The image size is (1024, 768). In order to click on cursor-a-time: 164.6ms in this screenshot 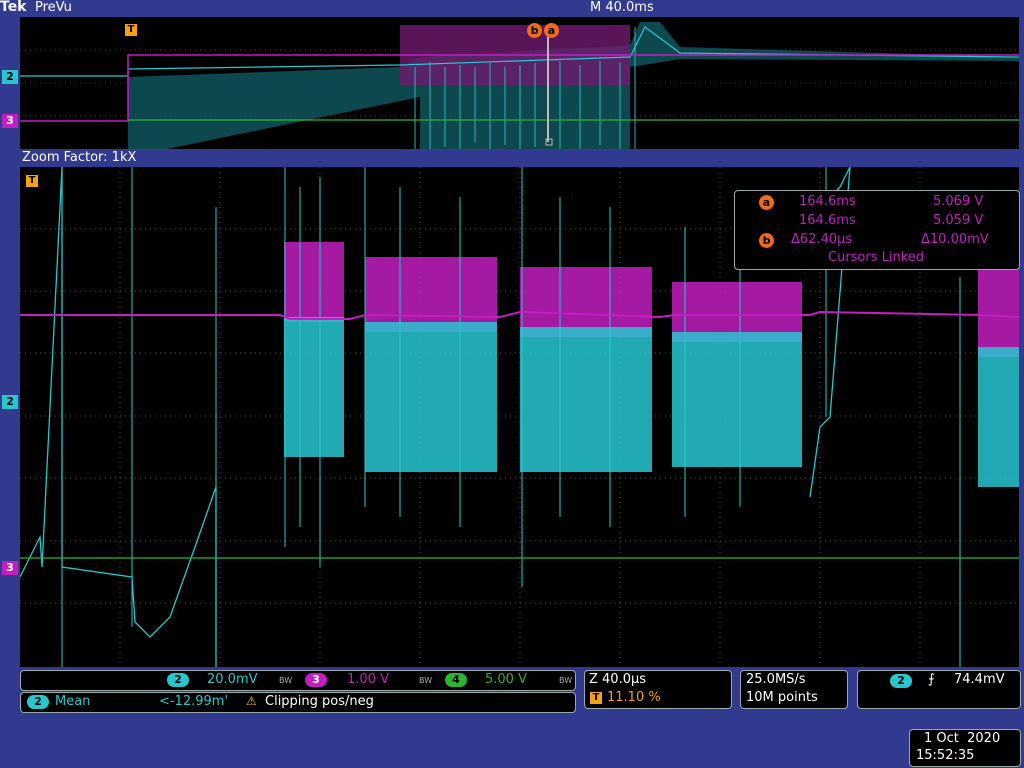, I will do `click(827, 201)`.